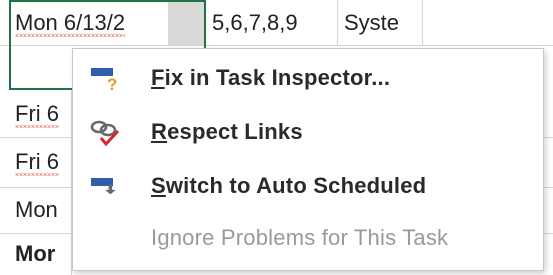  What do you see at coordinates (36, 209) in the screenshot?
I see `start-date-text: Mon` at bounding box center [36, 209].